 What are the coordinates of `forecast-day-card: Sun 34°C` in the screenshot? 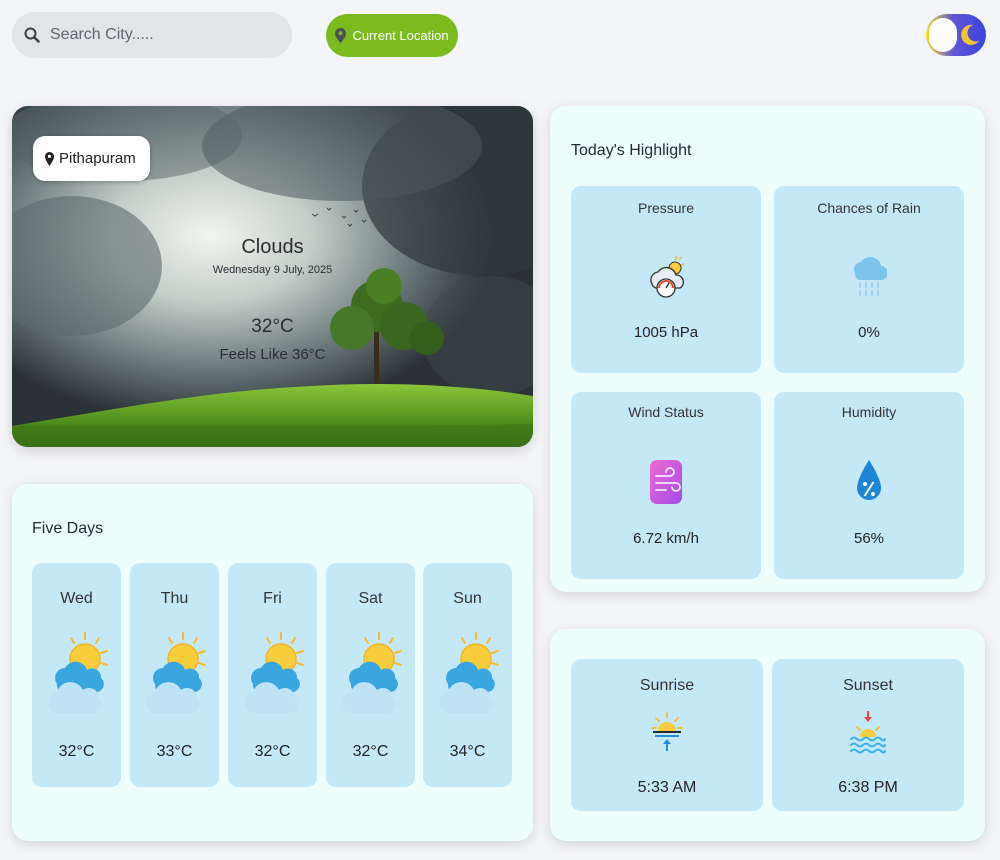 It's located at (467, 675).